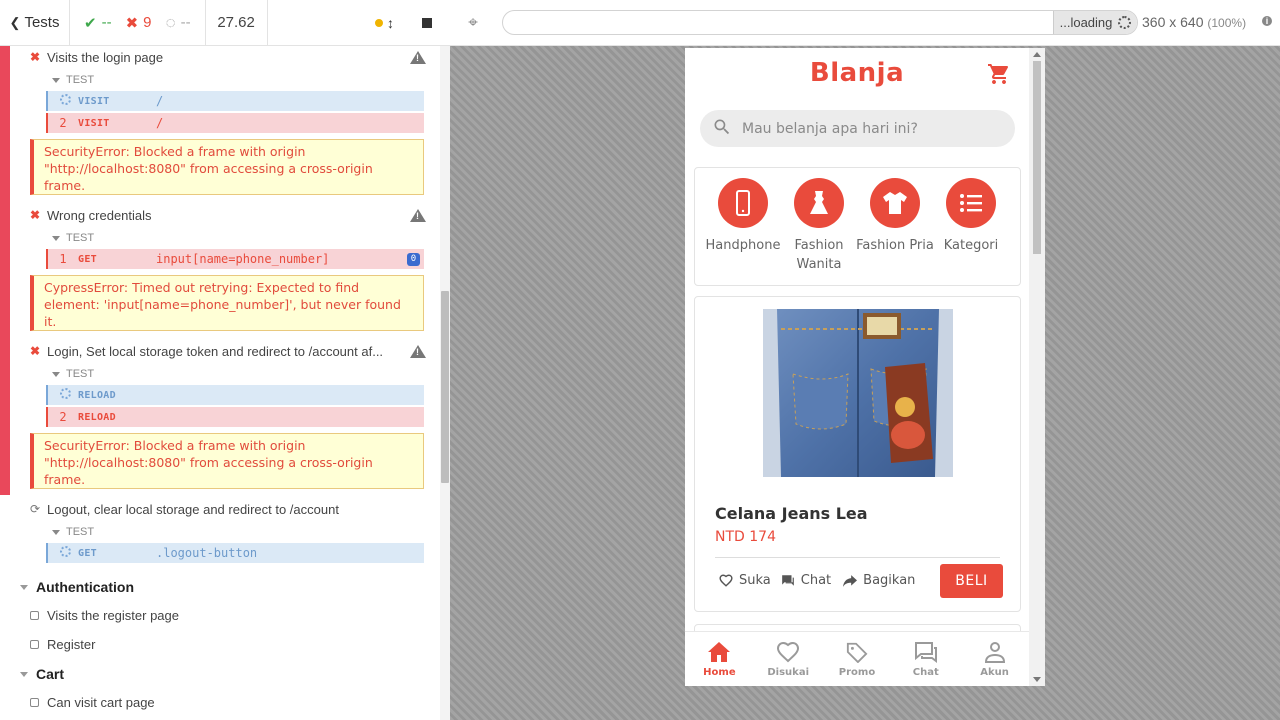 The height and width of the screenshot is (720, 1280). I want to click on auto-scroll-toggle: ↕, so click(384, 23).